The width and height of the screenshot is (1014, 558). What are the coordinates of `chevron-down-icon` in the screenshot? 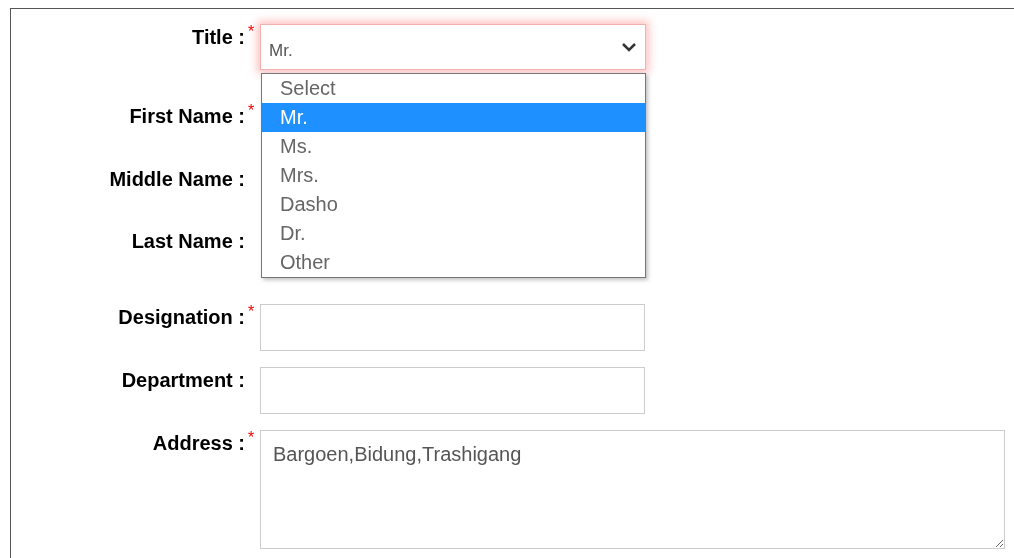 It's located at (629, 47).